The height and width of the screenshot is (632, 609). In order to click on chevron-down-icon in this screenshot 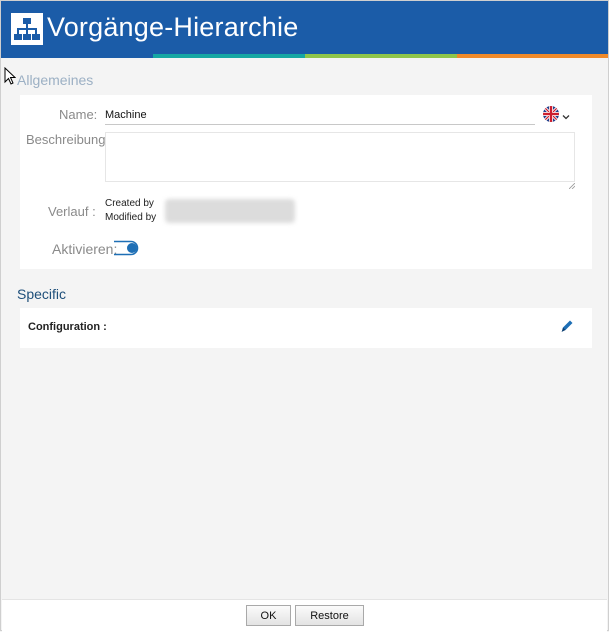, I will do `click(566, 114)`.